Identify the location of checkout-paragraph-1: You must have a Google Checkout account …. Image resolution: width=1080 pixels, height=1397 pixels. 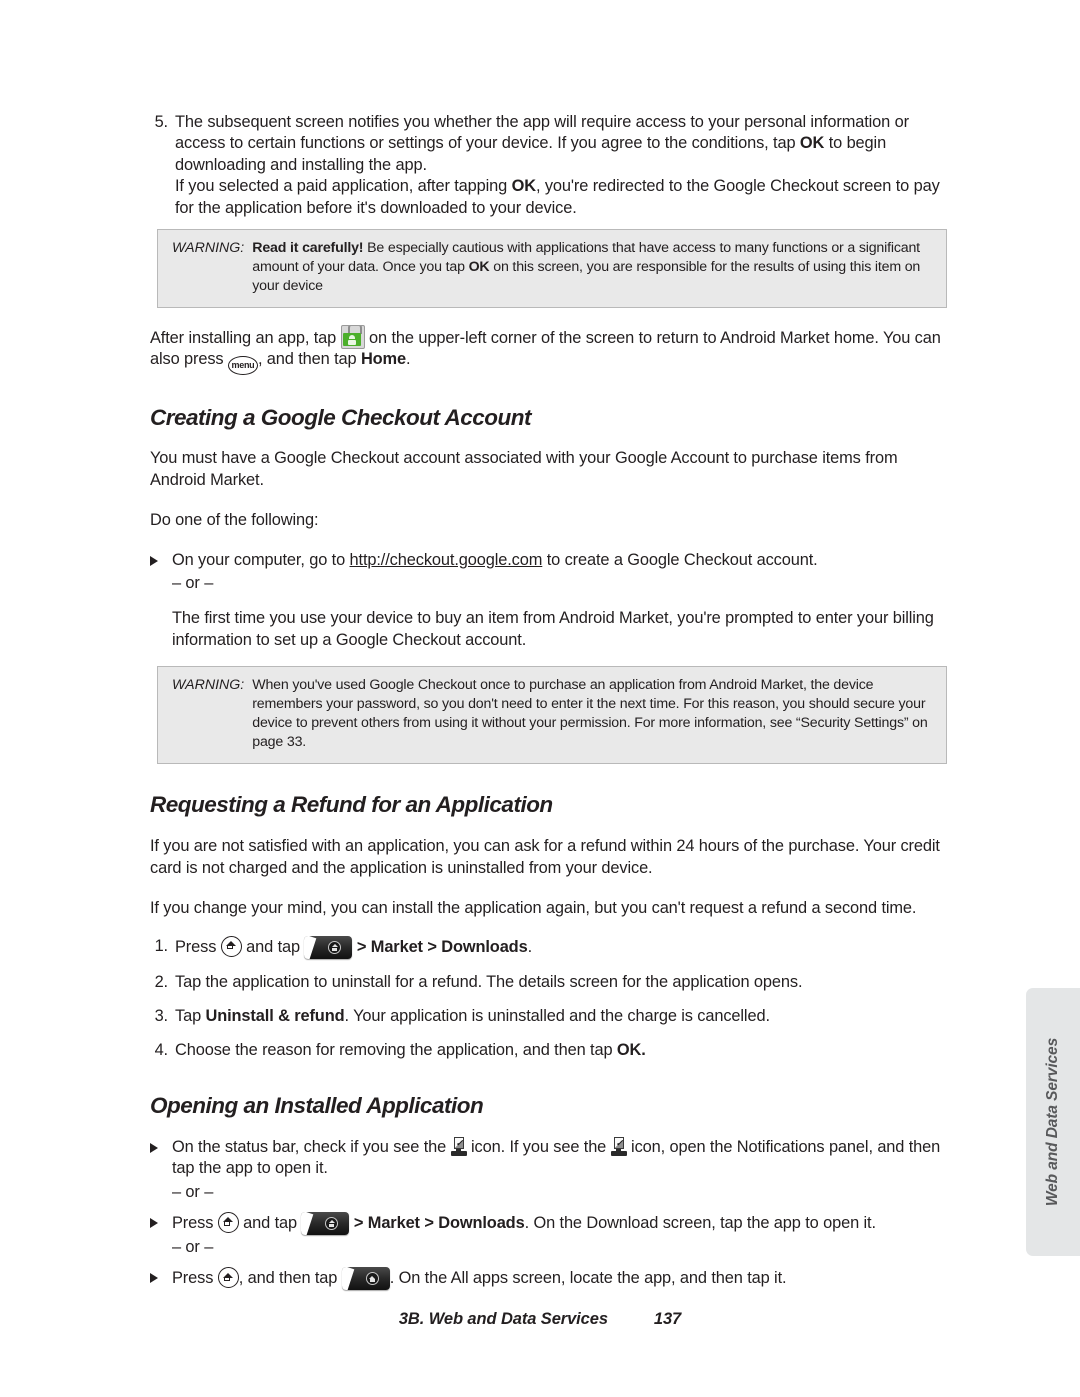
(524, 469).